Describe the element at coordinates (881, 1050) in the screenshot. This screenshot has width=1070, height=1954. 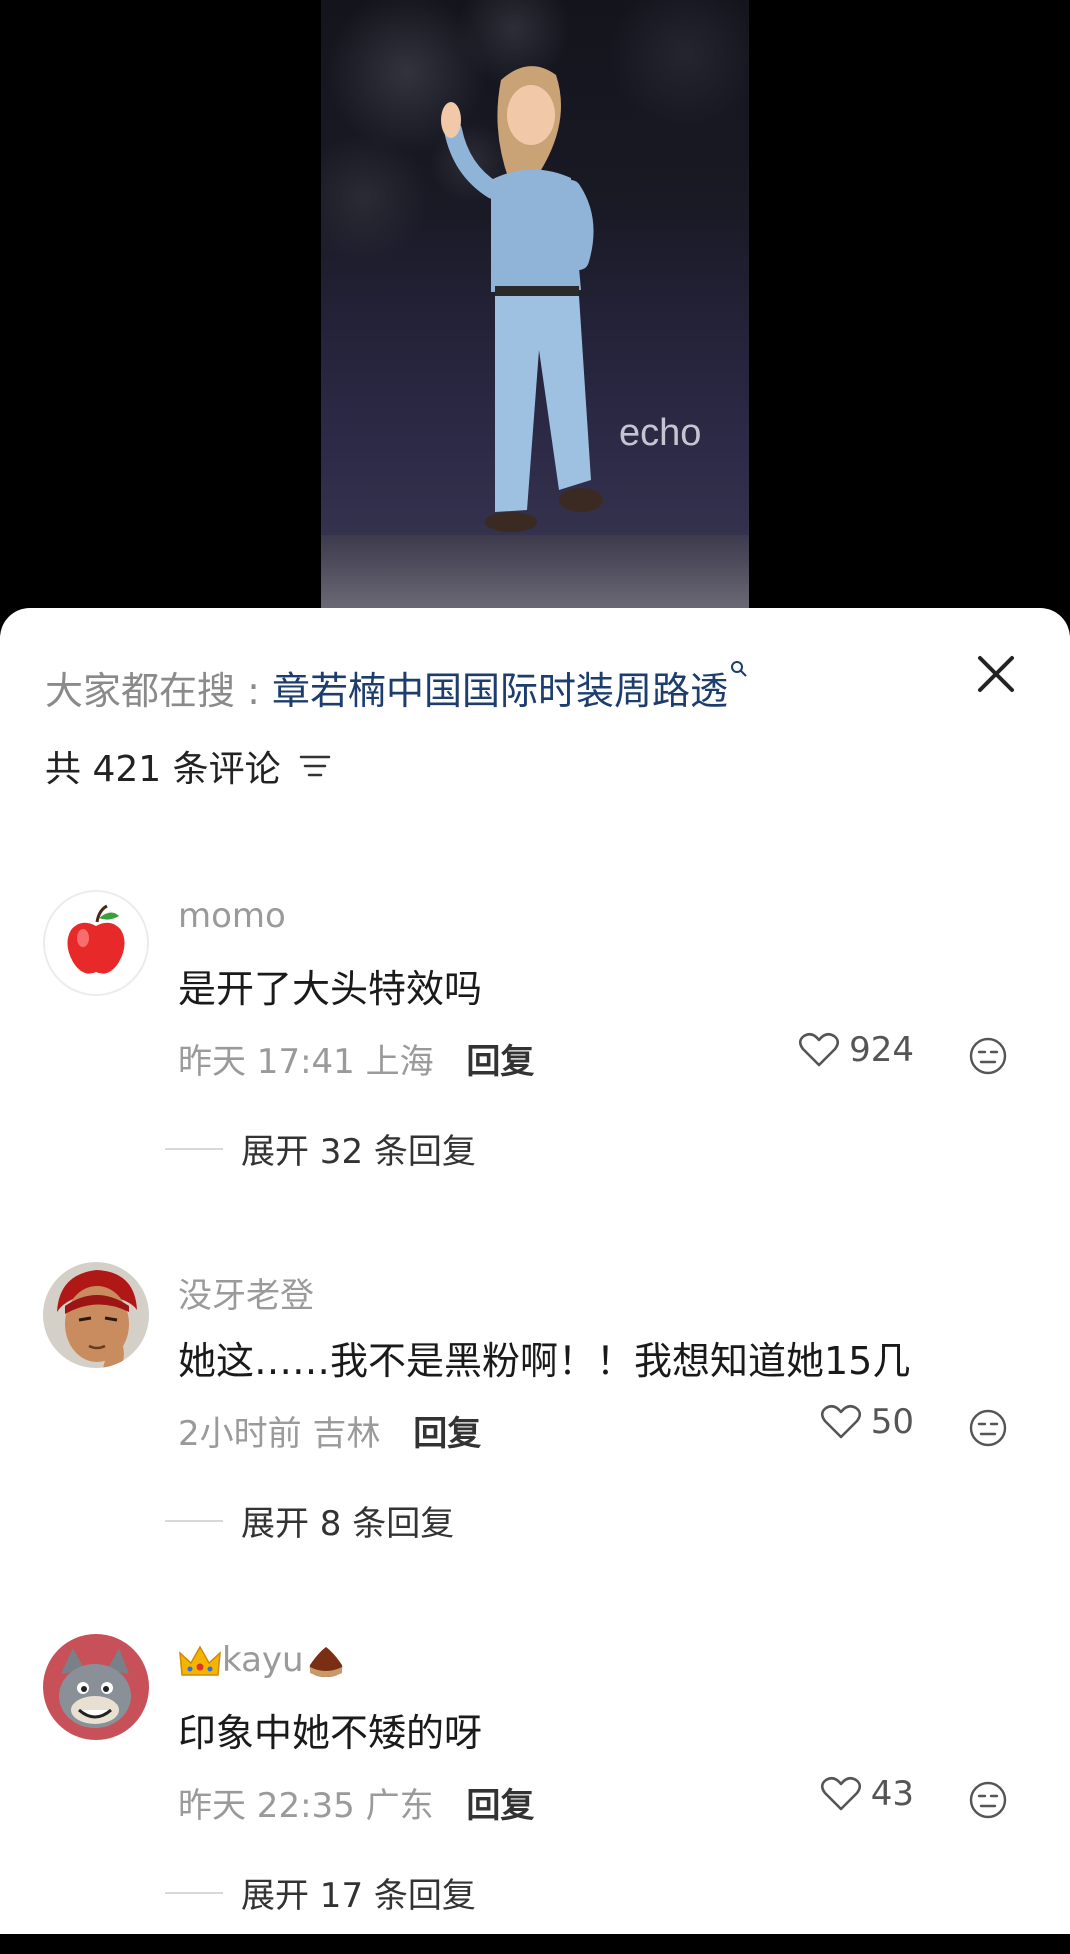
I see `like-count: 924` at that location.